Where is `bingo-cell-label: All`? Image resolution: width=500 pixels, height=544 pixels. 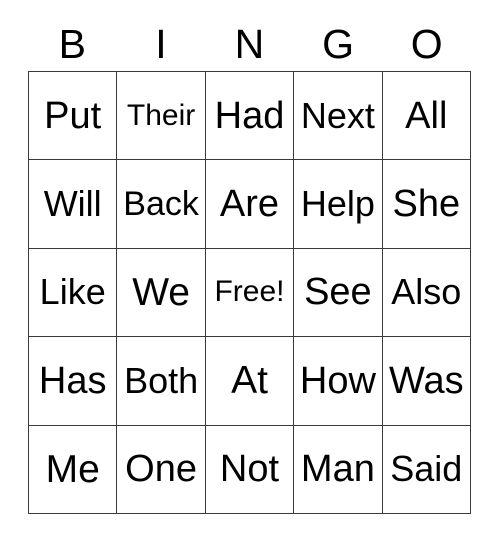
bingo-cell-label: All is located at coordinates (426, 115).